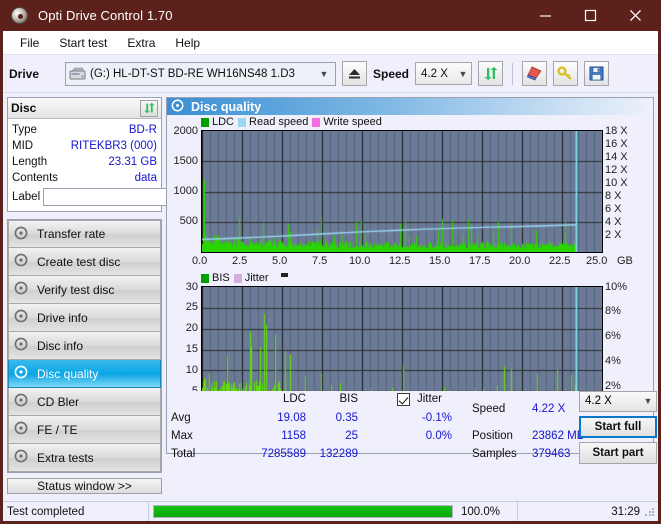 The image size is (661, 524). What do you see at coordinates (429, 398) in the screenshot?
I see `jitter-label: Jitter` at bounding box center [429, 398].